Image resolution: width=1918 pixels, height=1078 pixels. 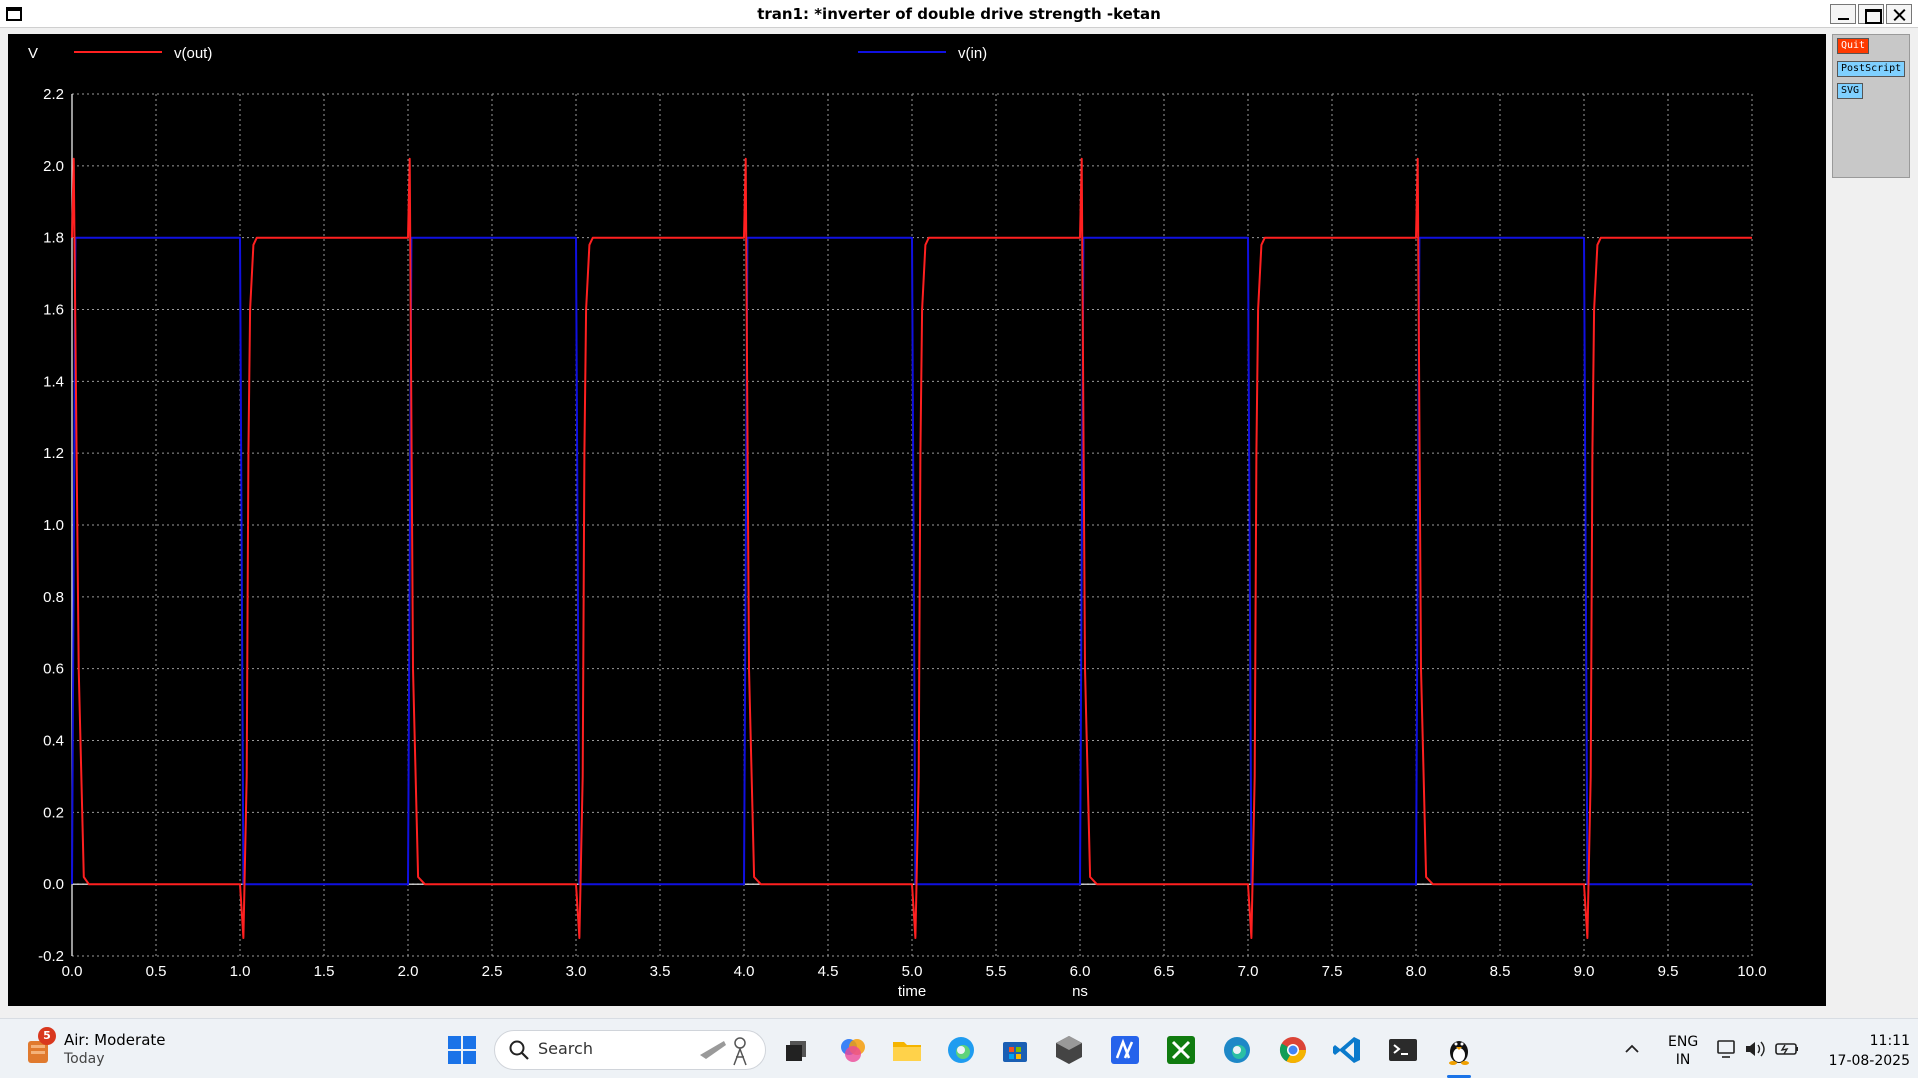 I want to click on clock-date: 17-08-2025, so click(x=1869, y=1061).